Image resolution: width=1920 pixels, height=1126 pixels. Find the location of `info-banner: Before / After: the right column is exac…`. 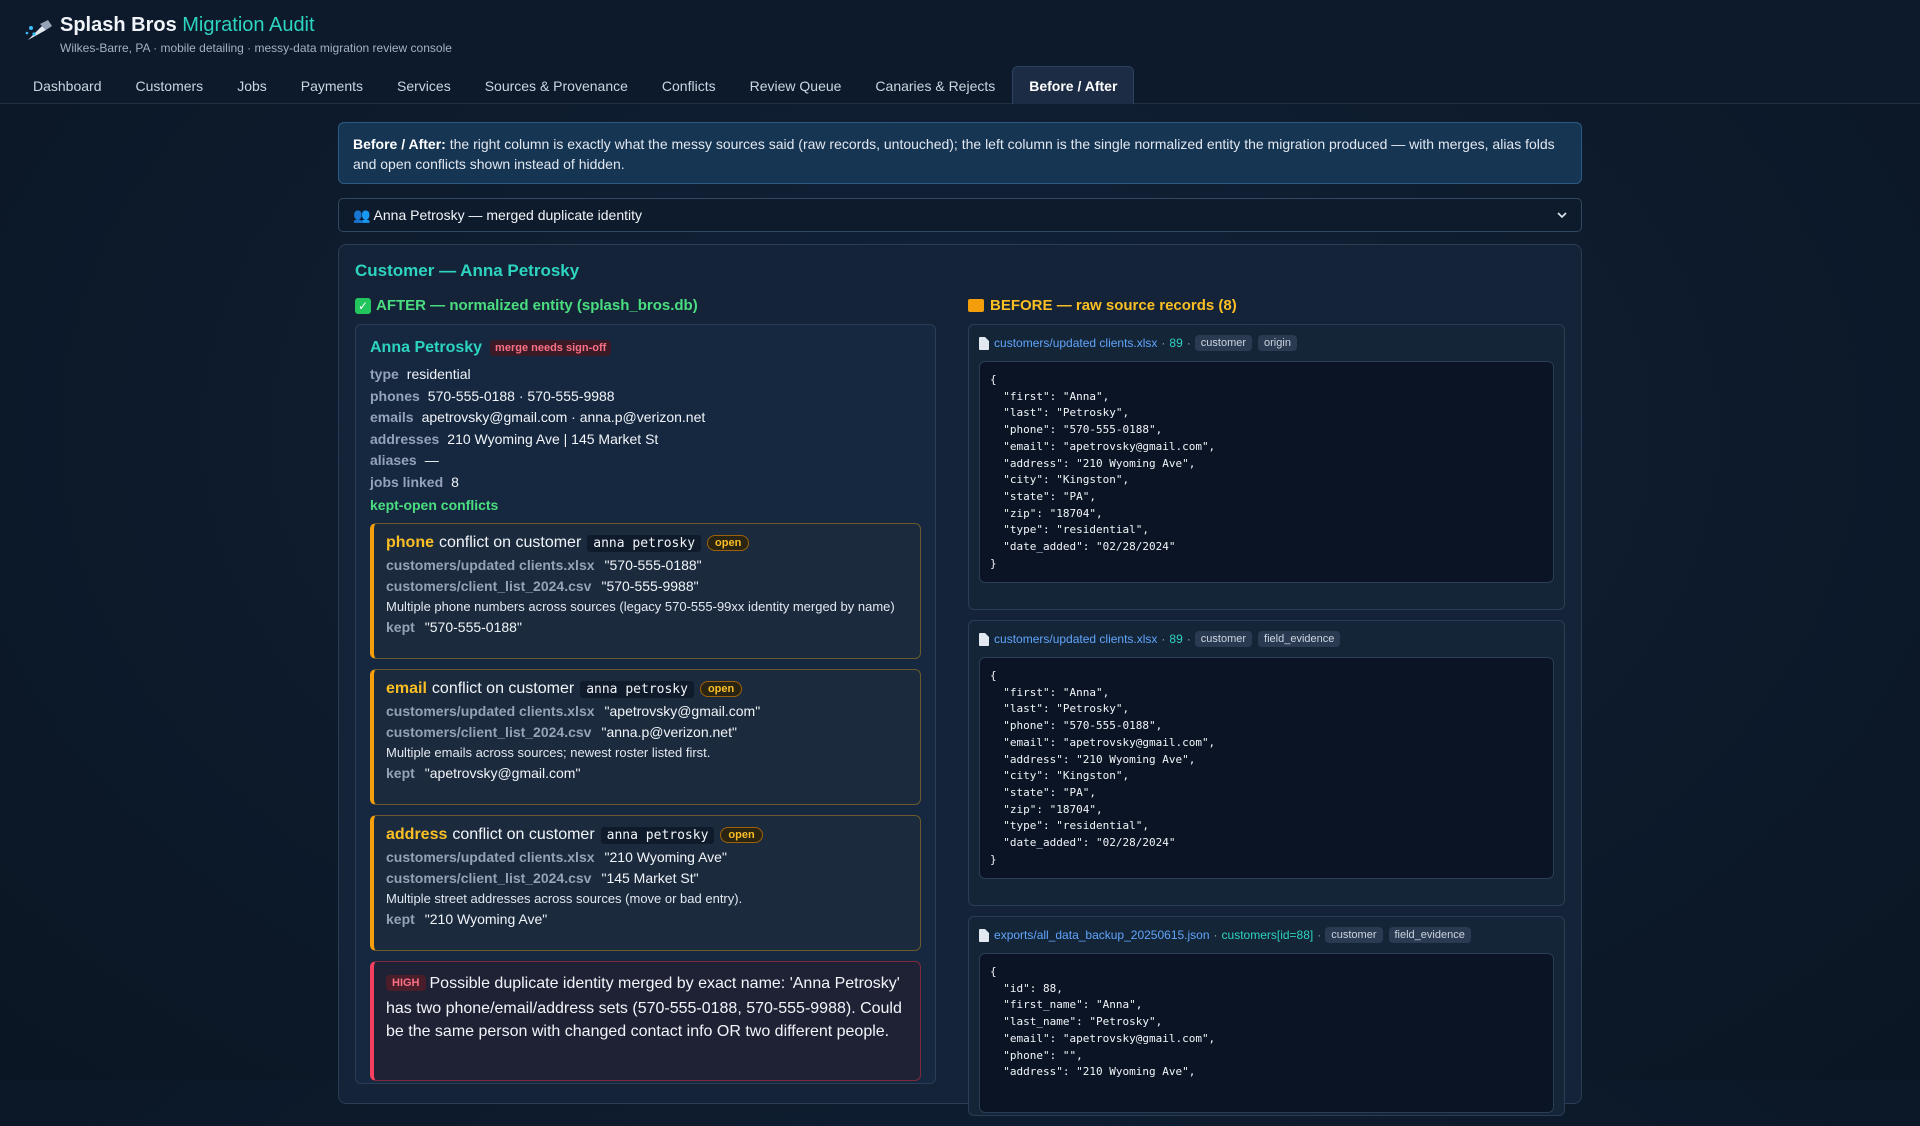

info-banner: Before / After: the right column is exac… is located at coordinates (960, 153).